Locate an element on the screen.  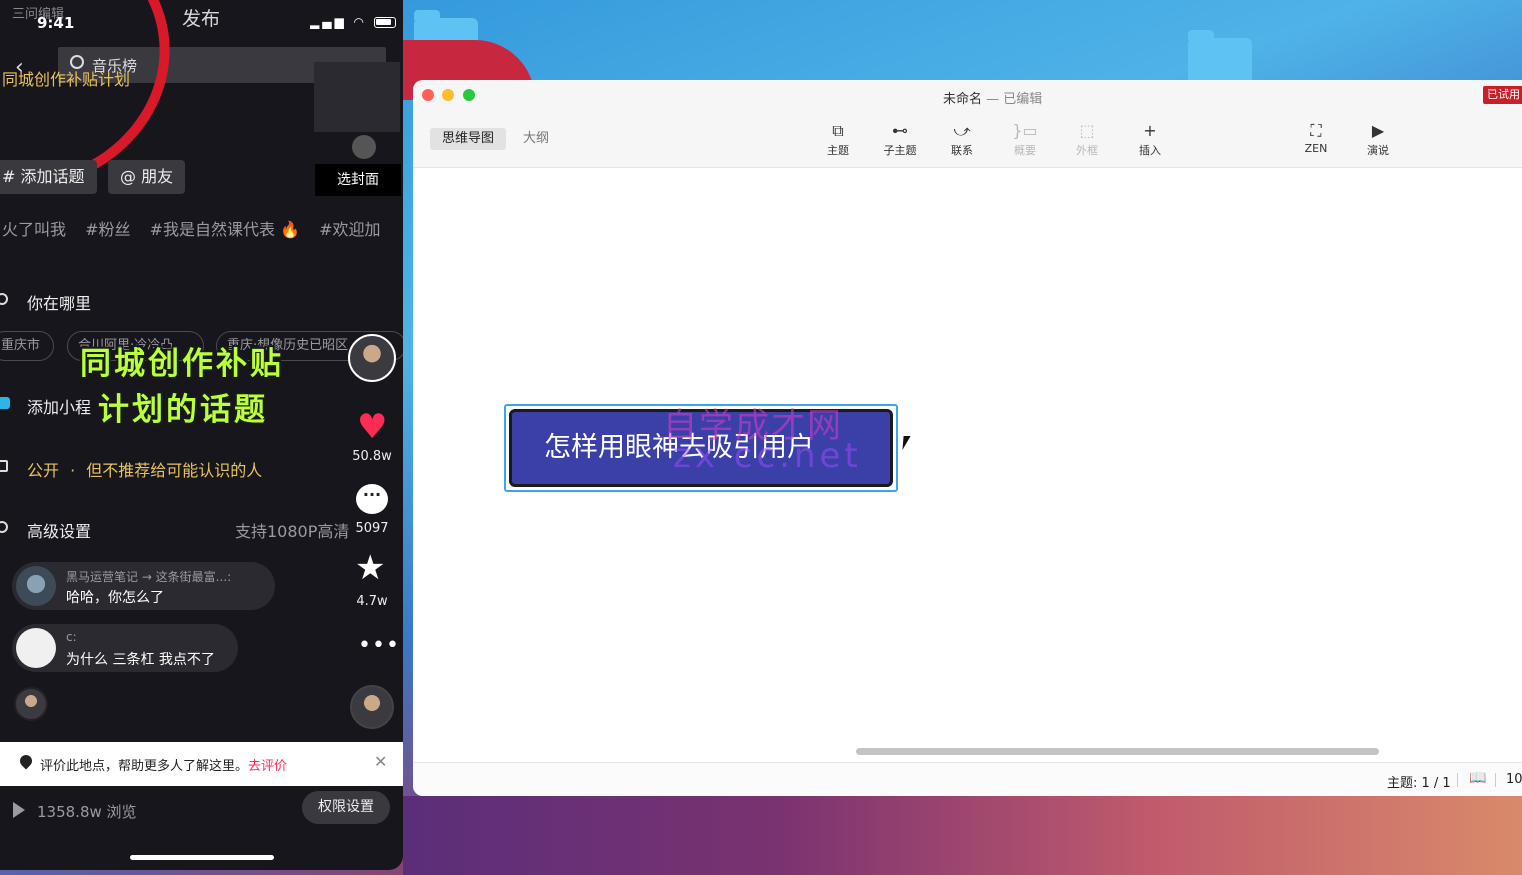
privacy-detail: 但不推荐给可能认识的人 is located at coordinates (174, 470).